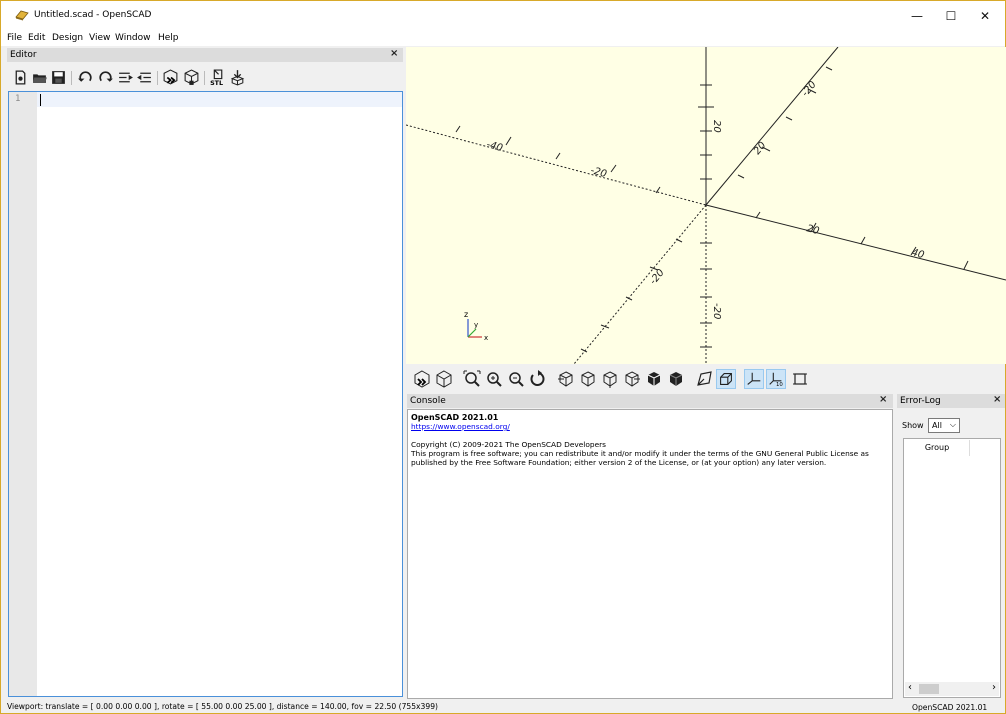 The height and width of the screenshot is (714, 1006). I want to click on svg-text: 10, so click(779, 385).